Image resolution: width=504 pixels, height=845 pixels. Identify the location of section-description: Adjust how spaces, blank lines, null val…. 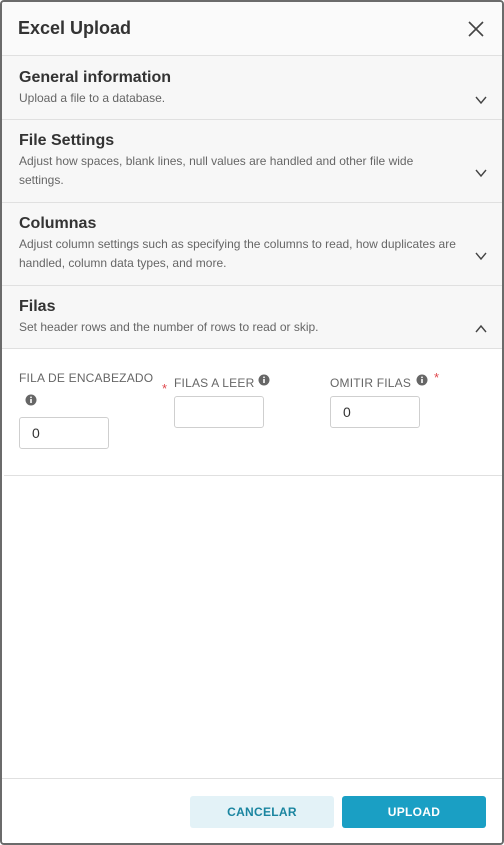
(216, 170).